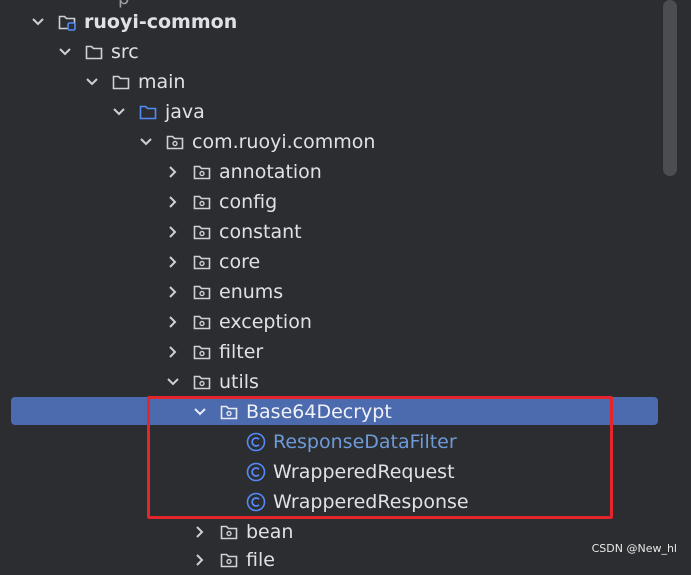  I want to click on module-folder-icon, so click(67, 23).